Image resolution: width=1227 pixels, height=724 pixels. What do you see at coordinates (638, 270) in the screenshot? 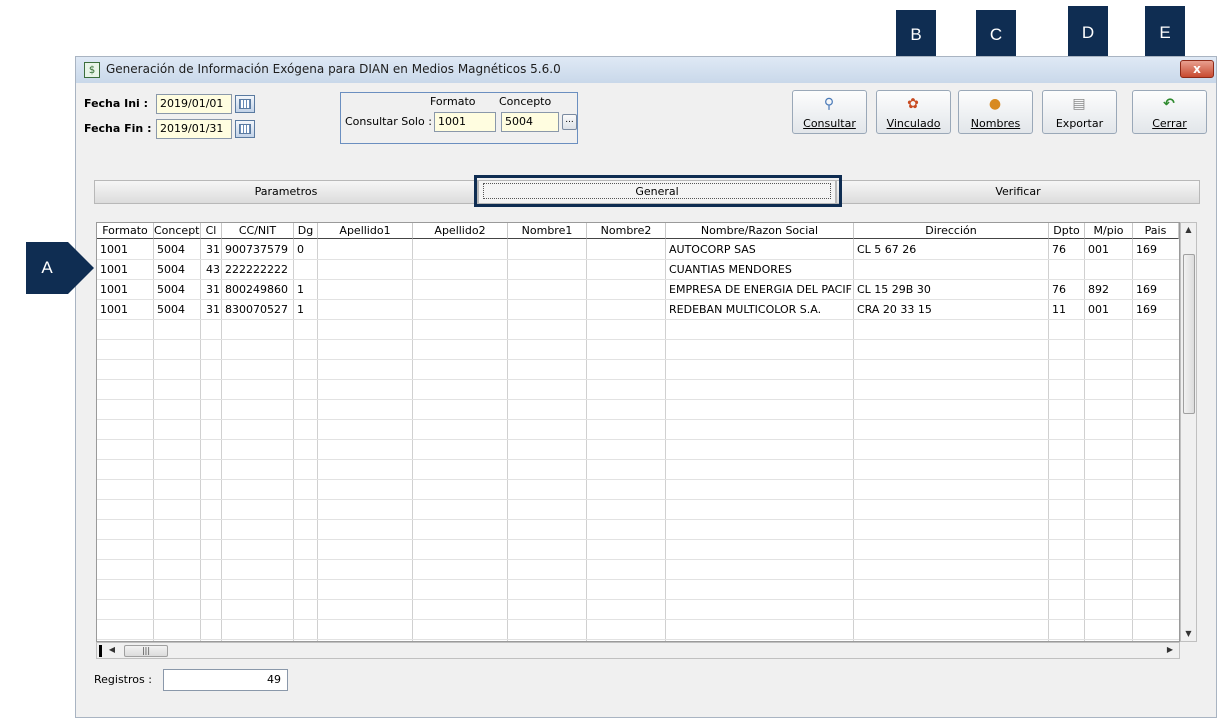
I see `table-row: 1001 5004 43 222222222 CUANTIAS MENDORES` at bounding box center [638, 270].